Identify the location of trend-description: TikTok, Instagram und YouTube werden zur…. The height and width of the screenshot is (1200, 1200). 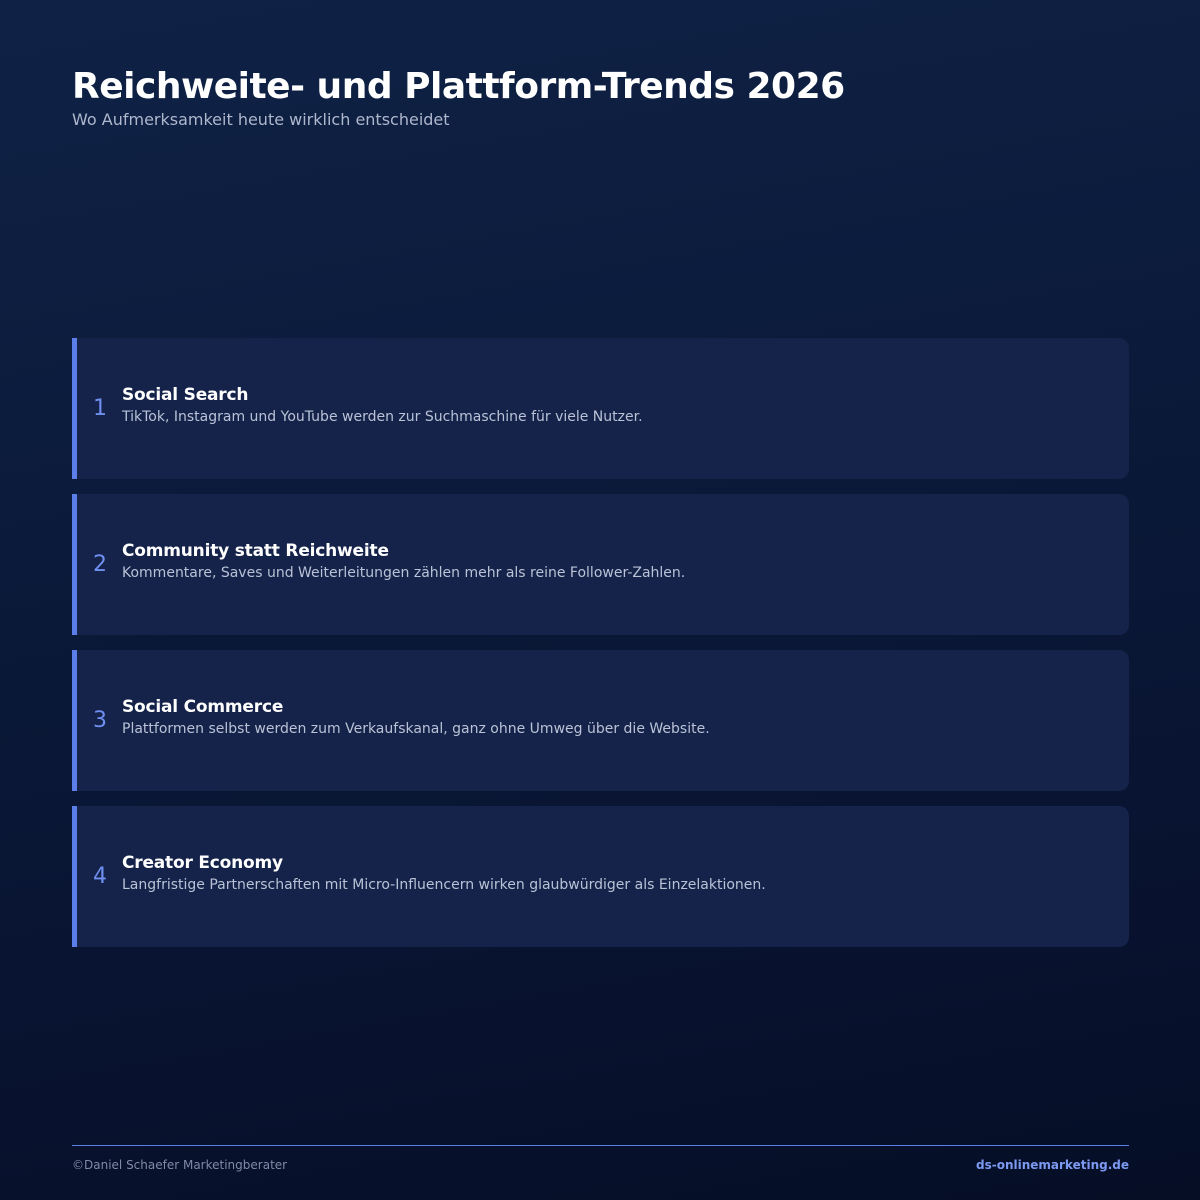
(382, 417).